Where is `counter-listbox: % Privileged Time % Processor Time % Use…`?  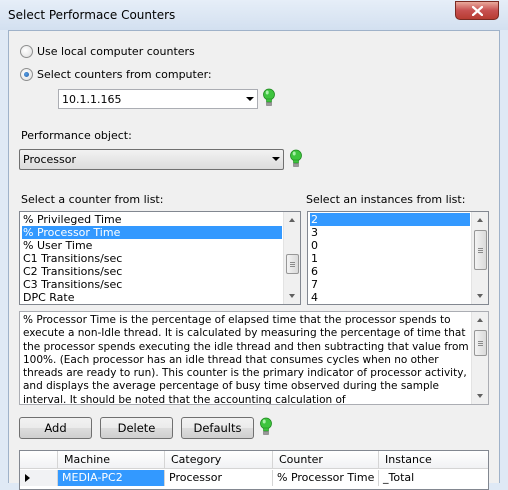 counter-listbox: % Privileged Time % Processor Time % Use… is located at coordinates (160, 258).